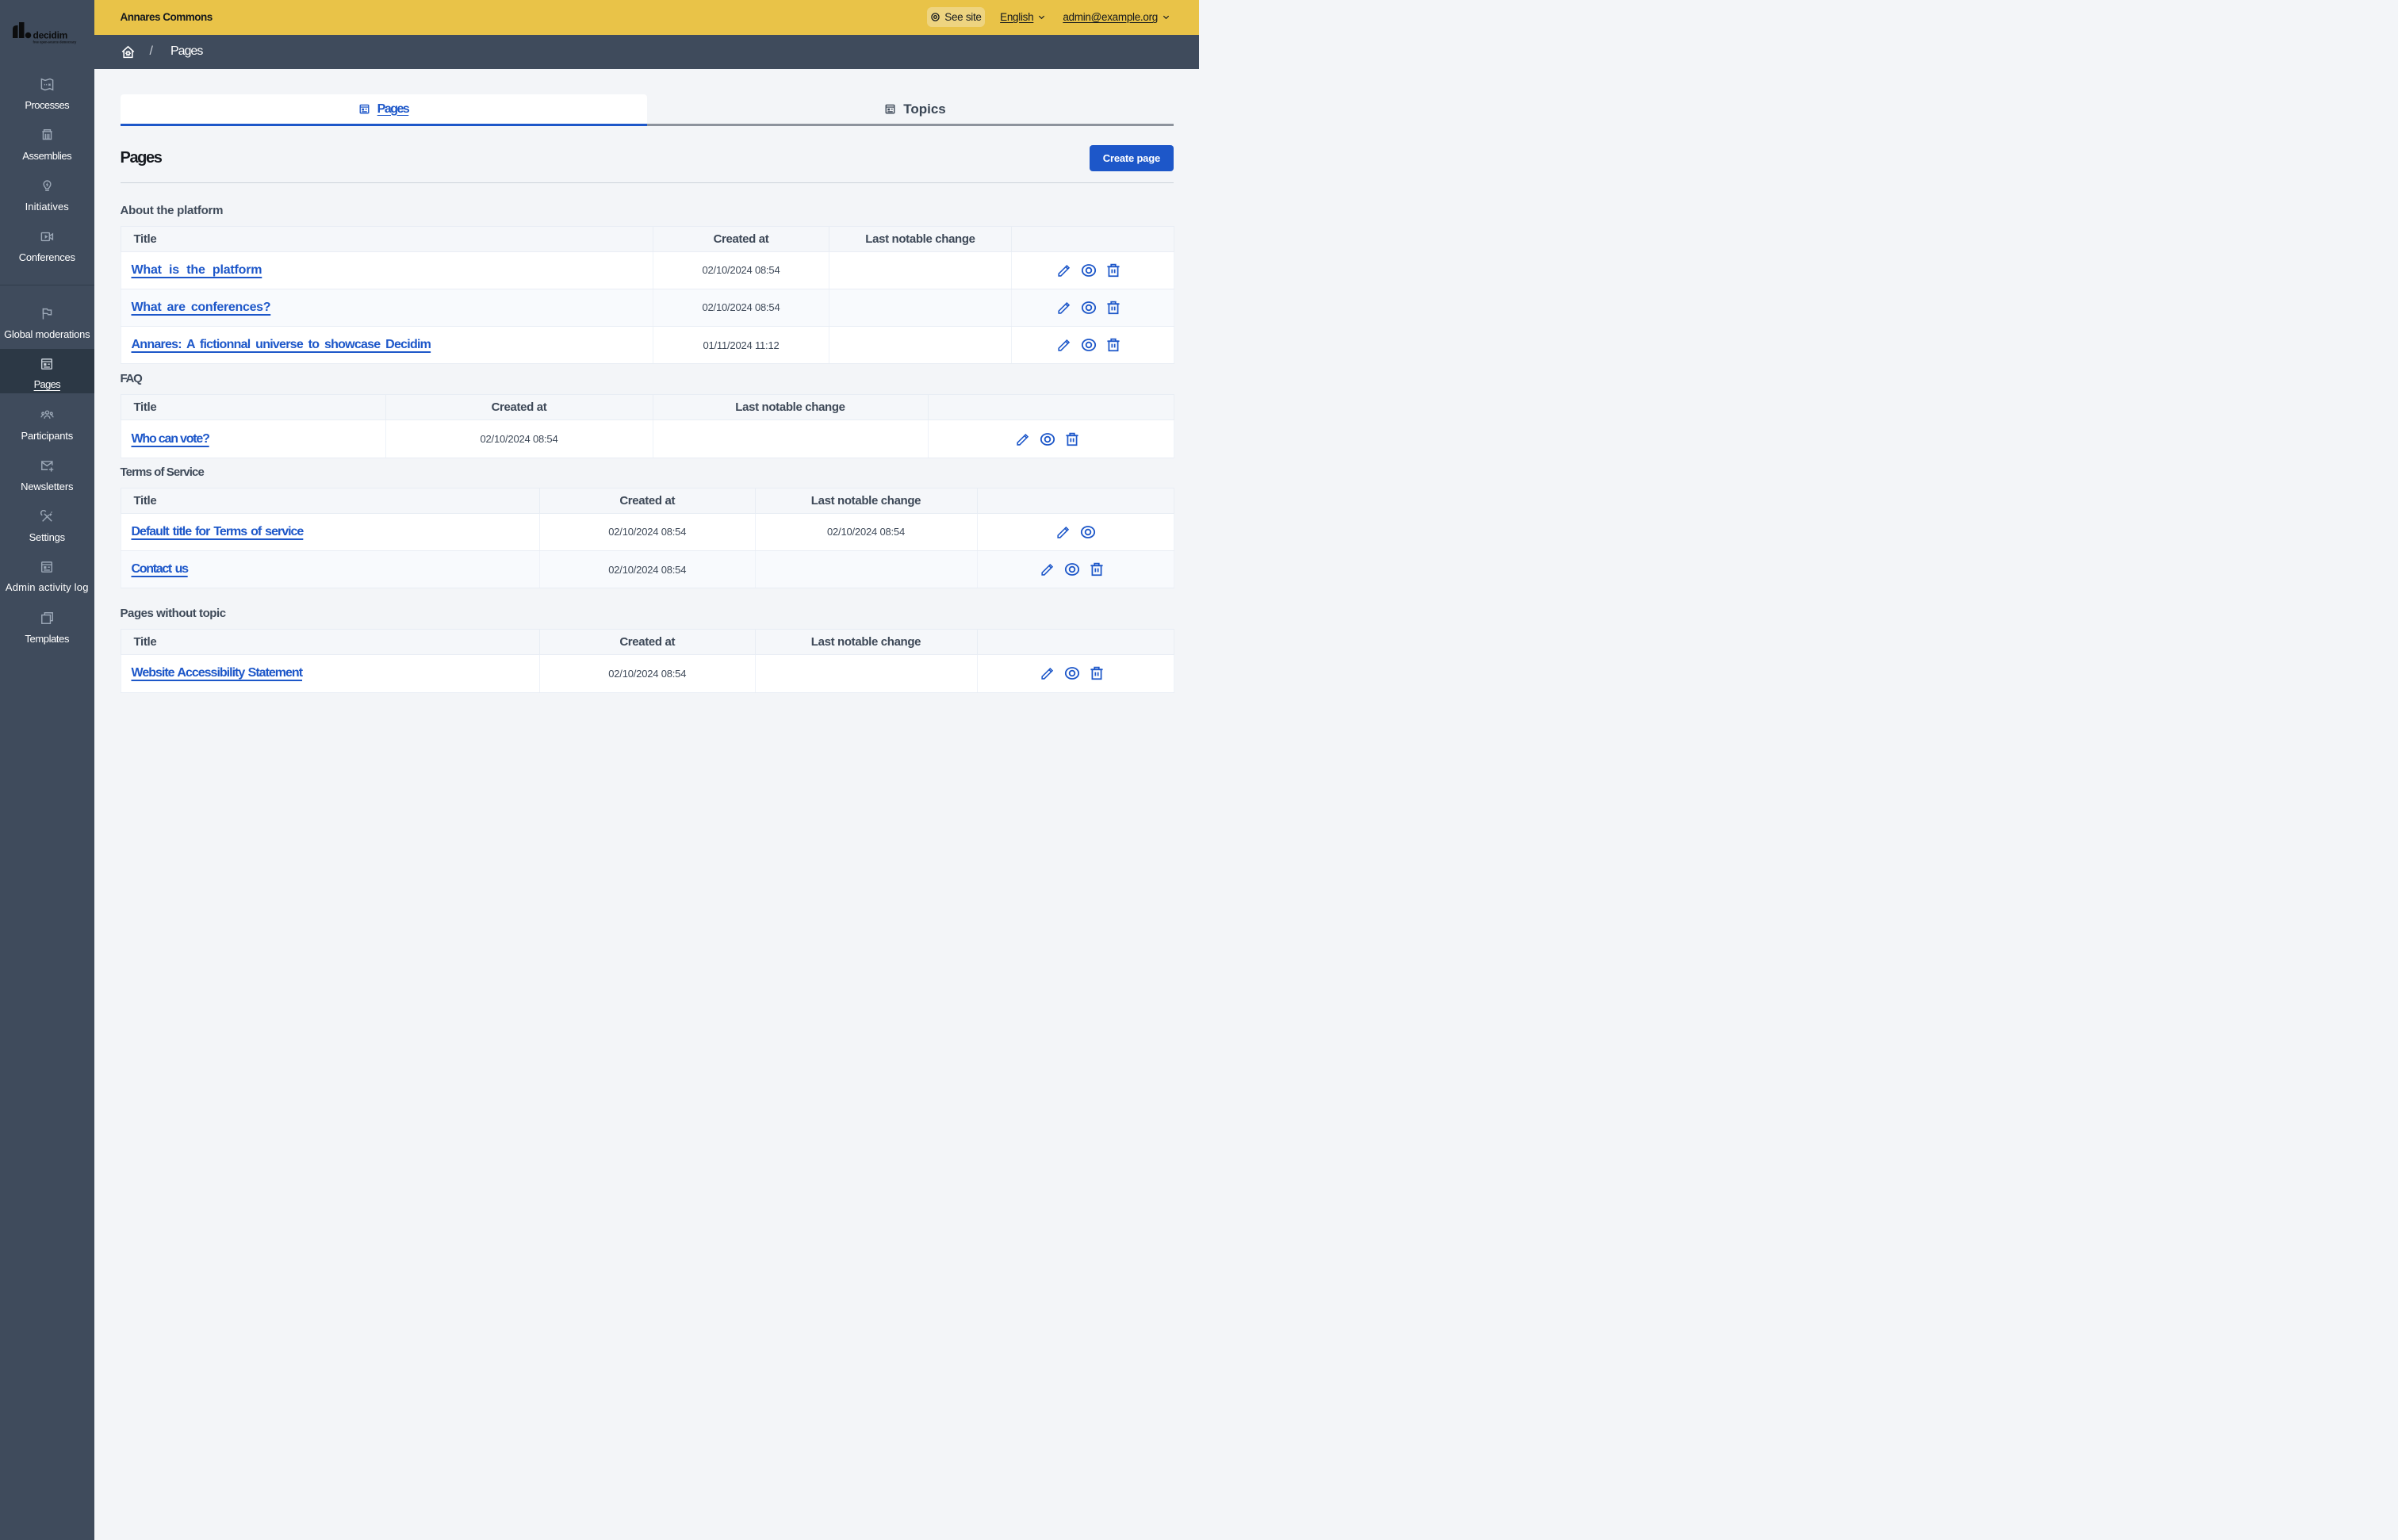 The width and height of the screenshot is (2398, 1540). I want to click on svg-text: free open-source democracy, so click(55, 42).